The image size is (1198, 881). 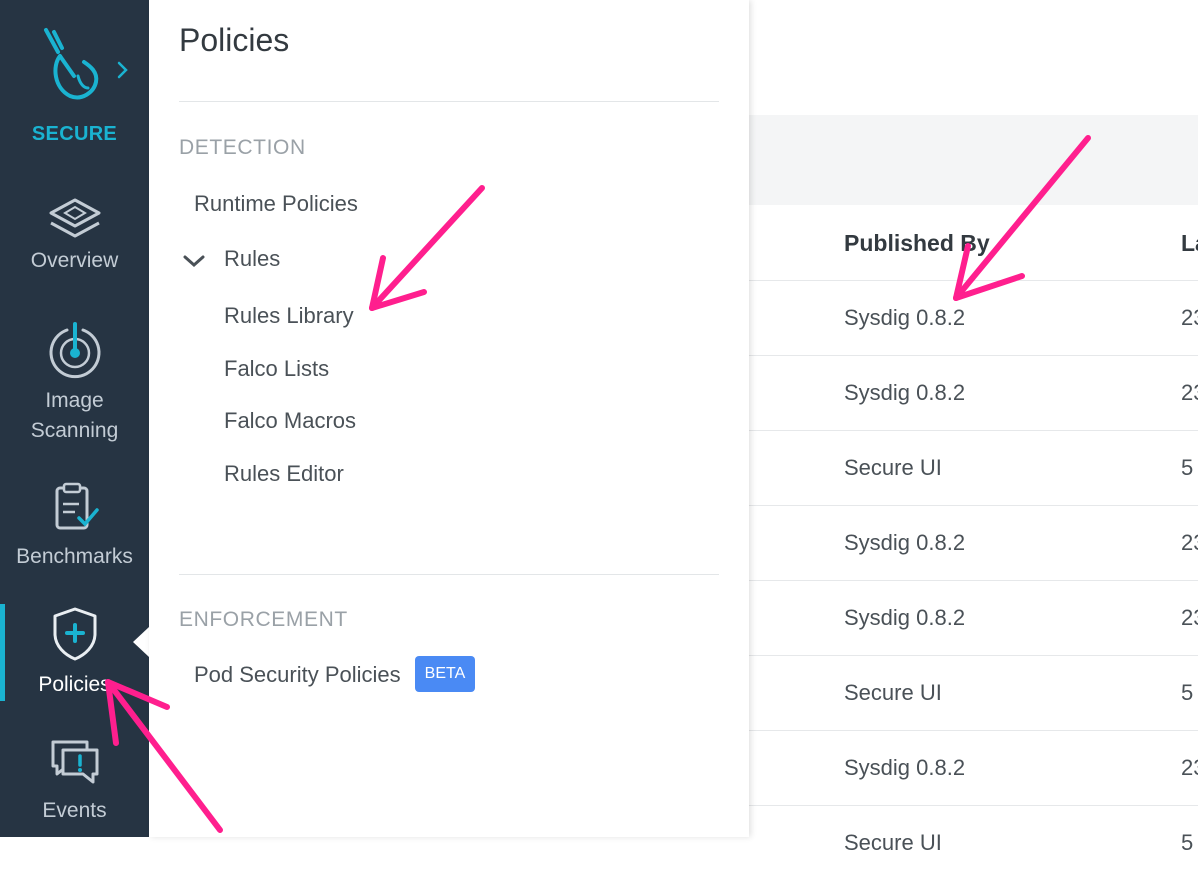 I want to click on secure-logo-icon, so click(x=71, y=64).